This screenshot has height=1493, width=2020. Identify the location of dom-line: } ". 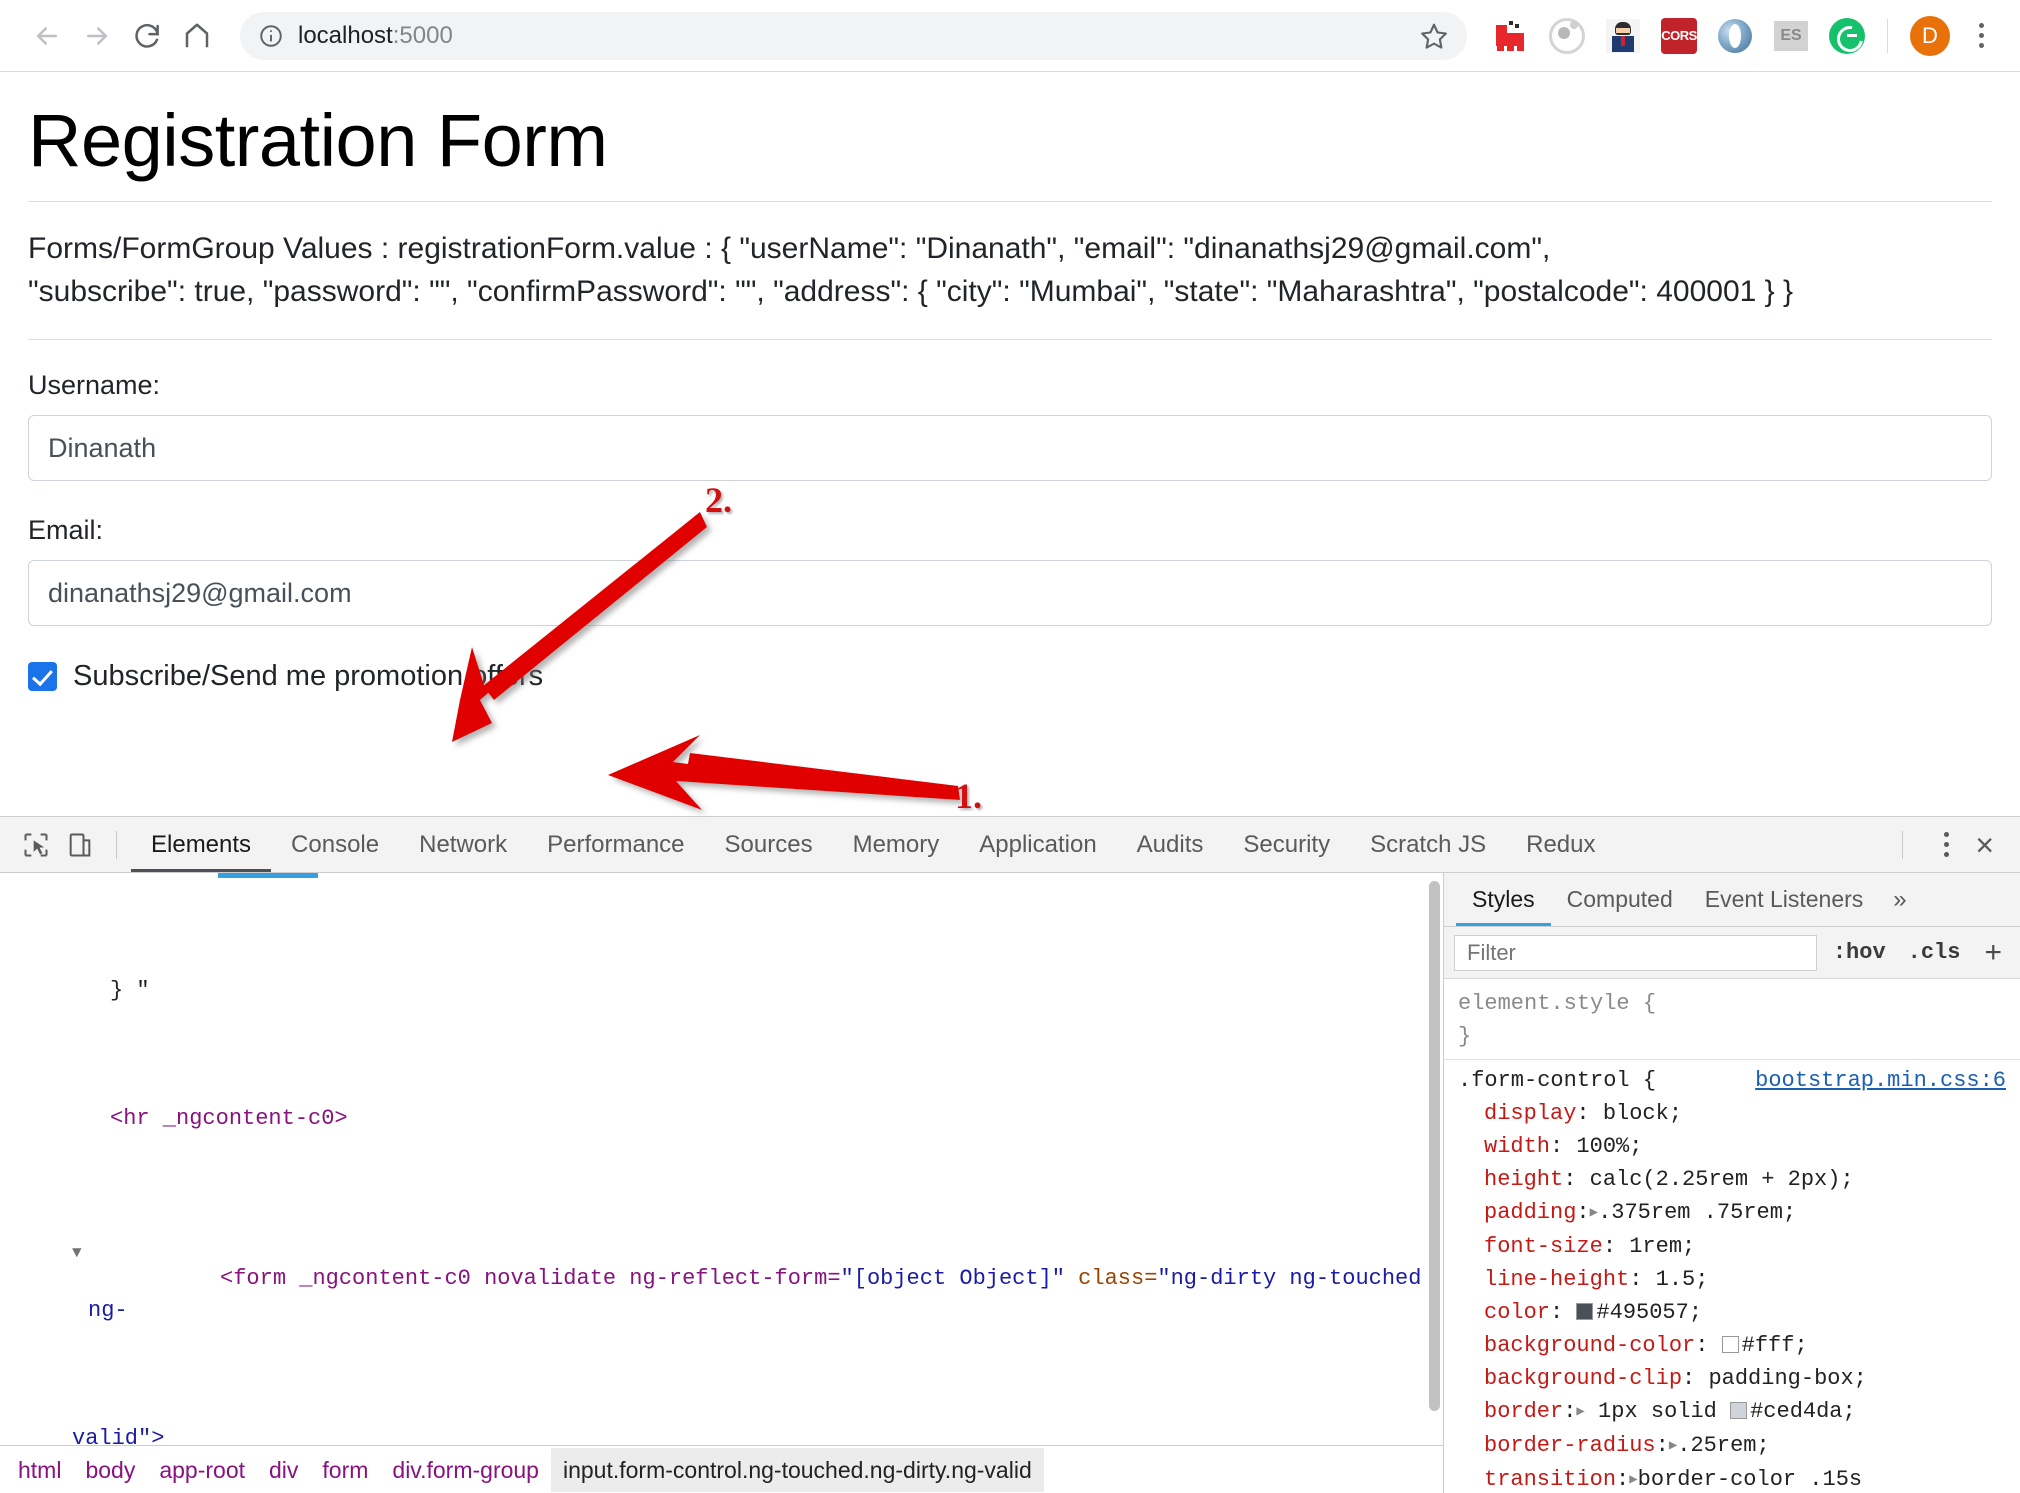
(721, 991).